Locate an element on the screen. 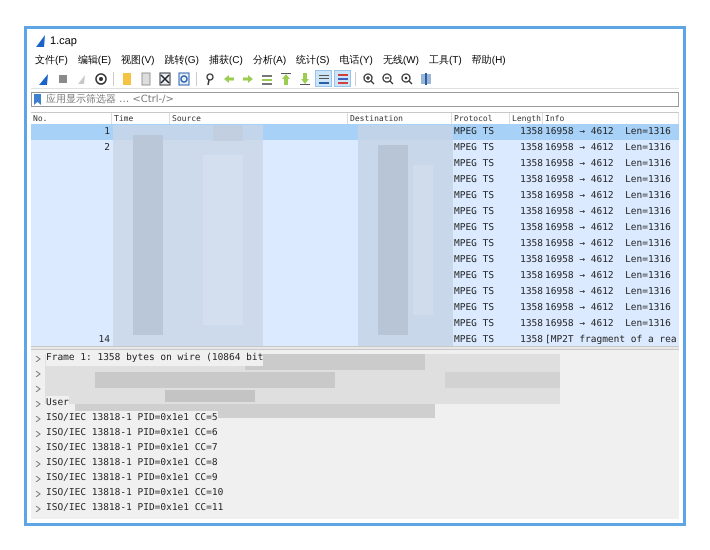  table-cell: 2 is located at coordinates (107, 147).